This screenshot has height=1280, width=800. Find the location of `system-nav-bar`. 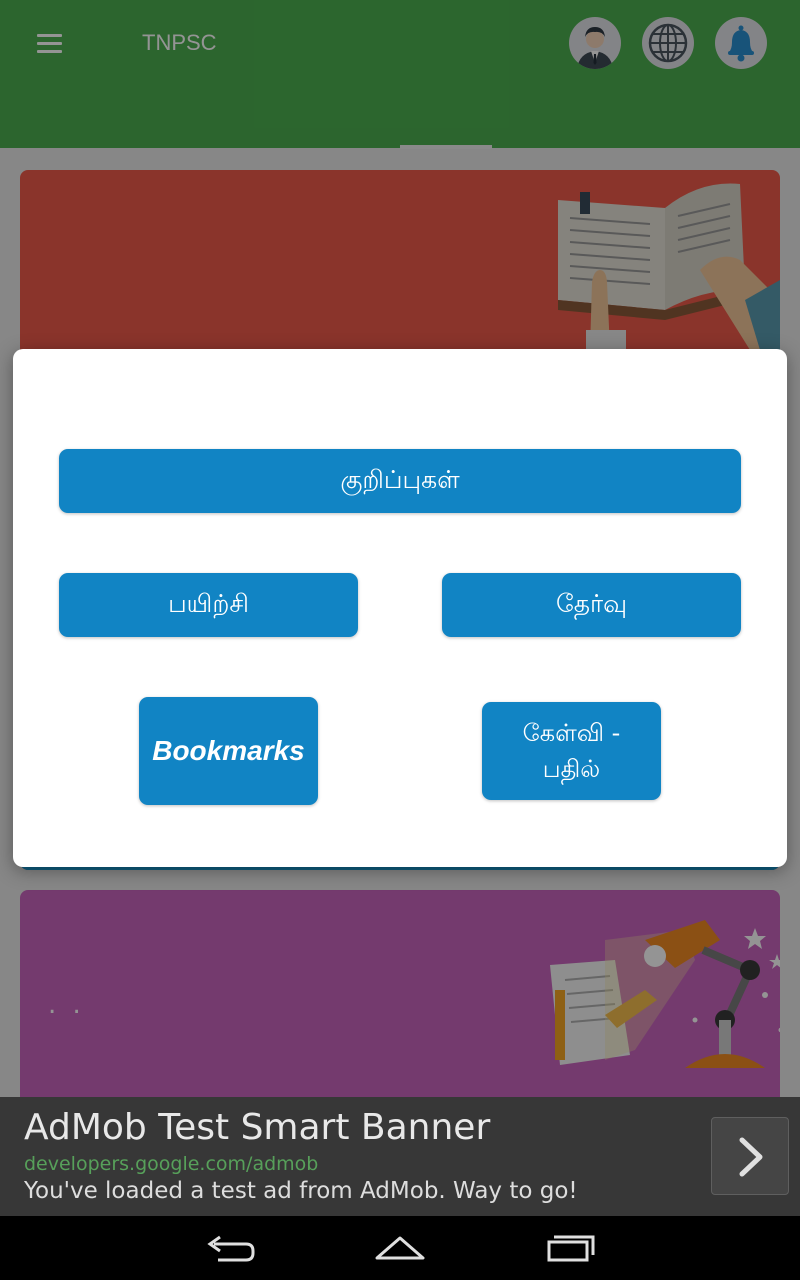

system-nav-bar is located at coordinates (400, 1248).